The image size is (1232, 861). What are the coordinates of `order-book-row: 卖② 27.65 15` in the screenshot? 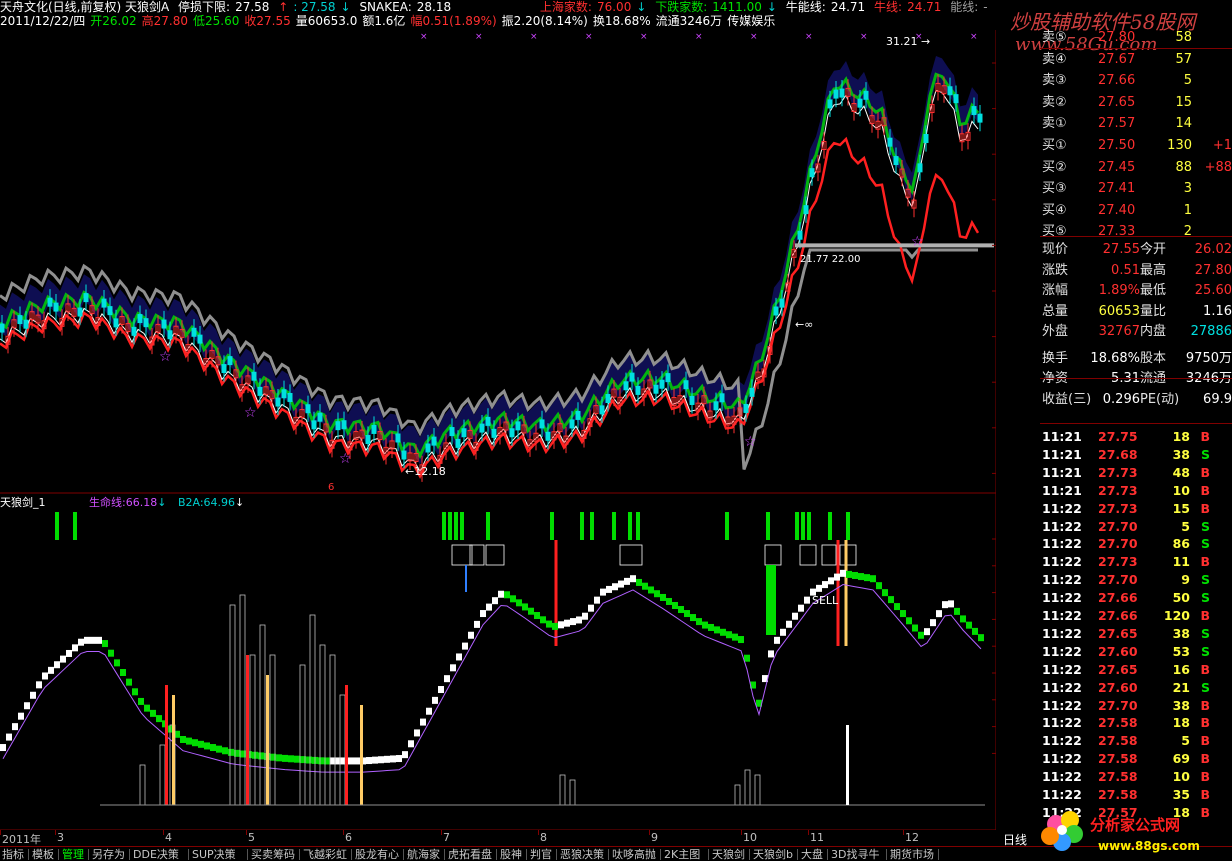 It's located at (1136, 102).